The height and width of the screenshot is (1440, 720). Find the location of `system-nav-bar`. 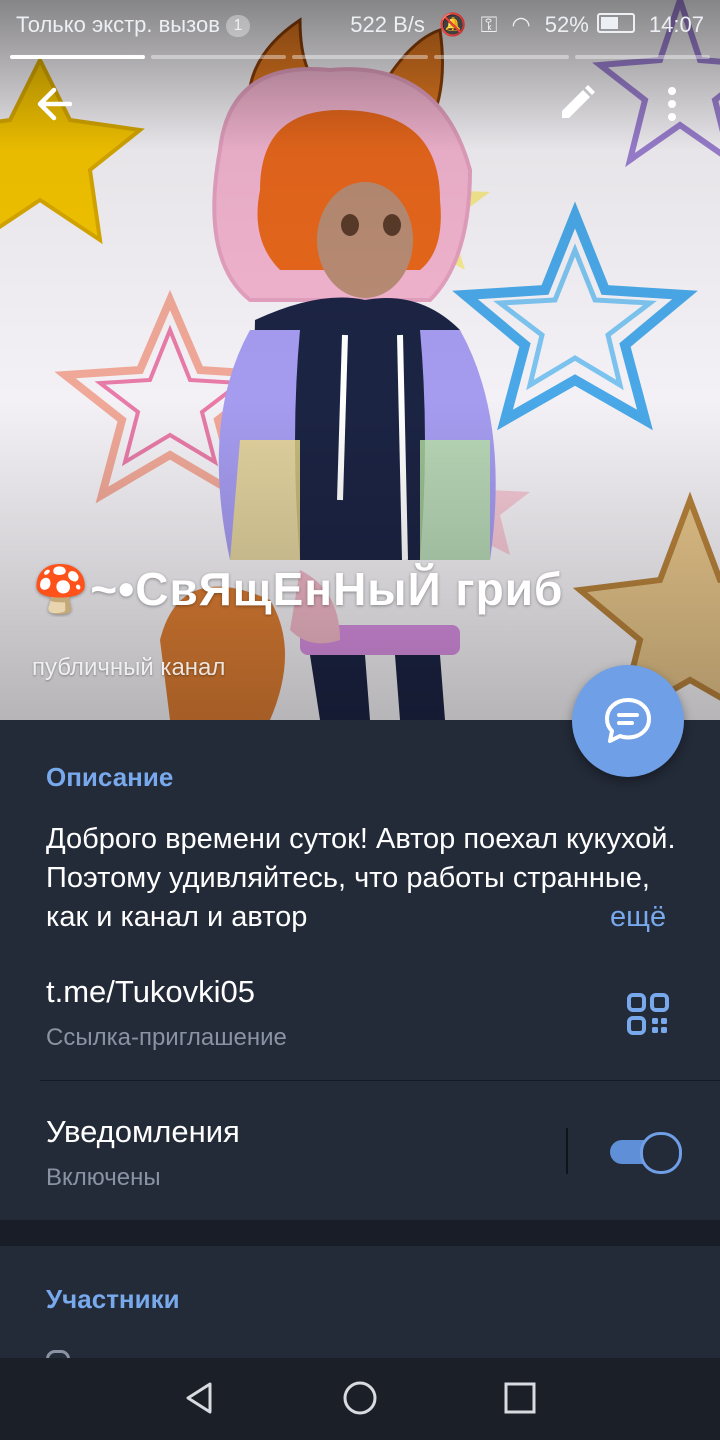

system-nav-bar is located at coordinates (360, 1399).